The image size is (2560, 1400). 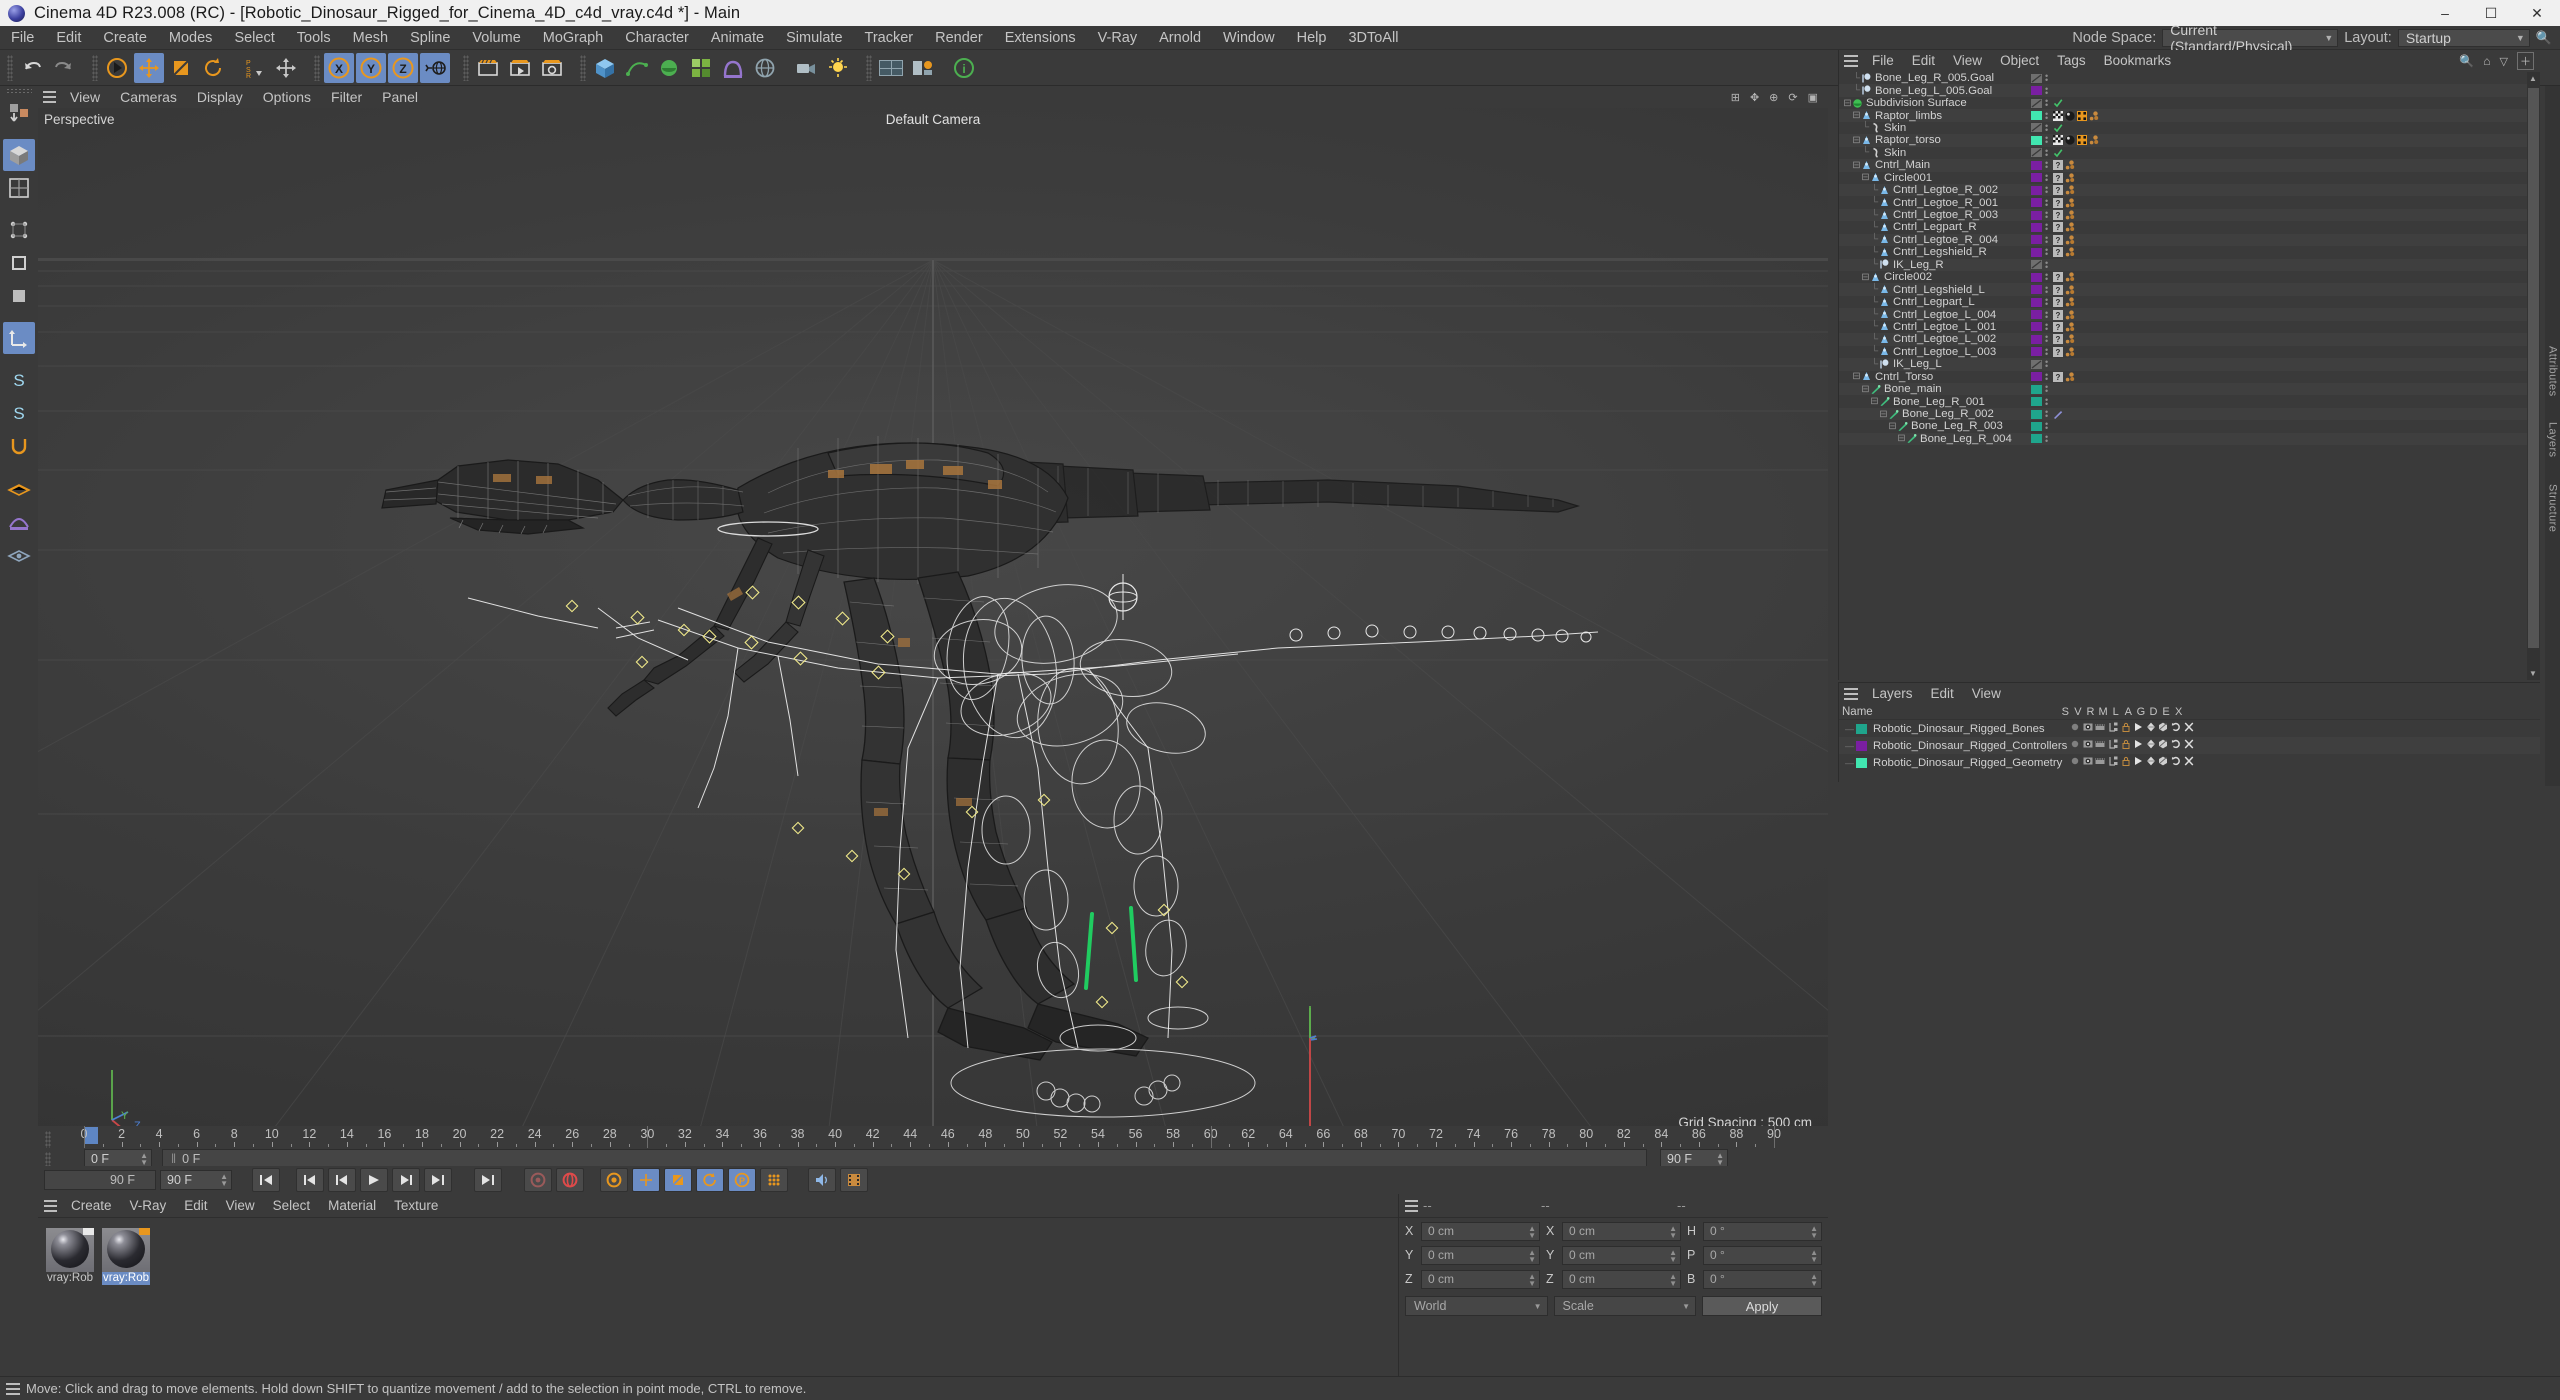 I want to click on object-row: └ Cntrl_Legtoe_R_003 • •?, so click(x=2183, y=215).